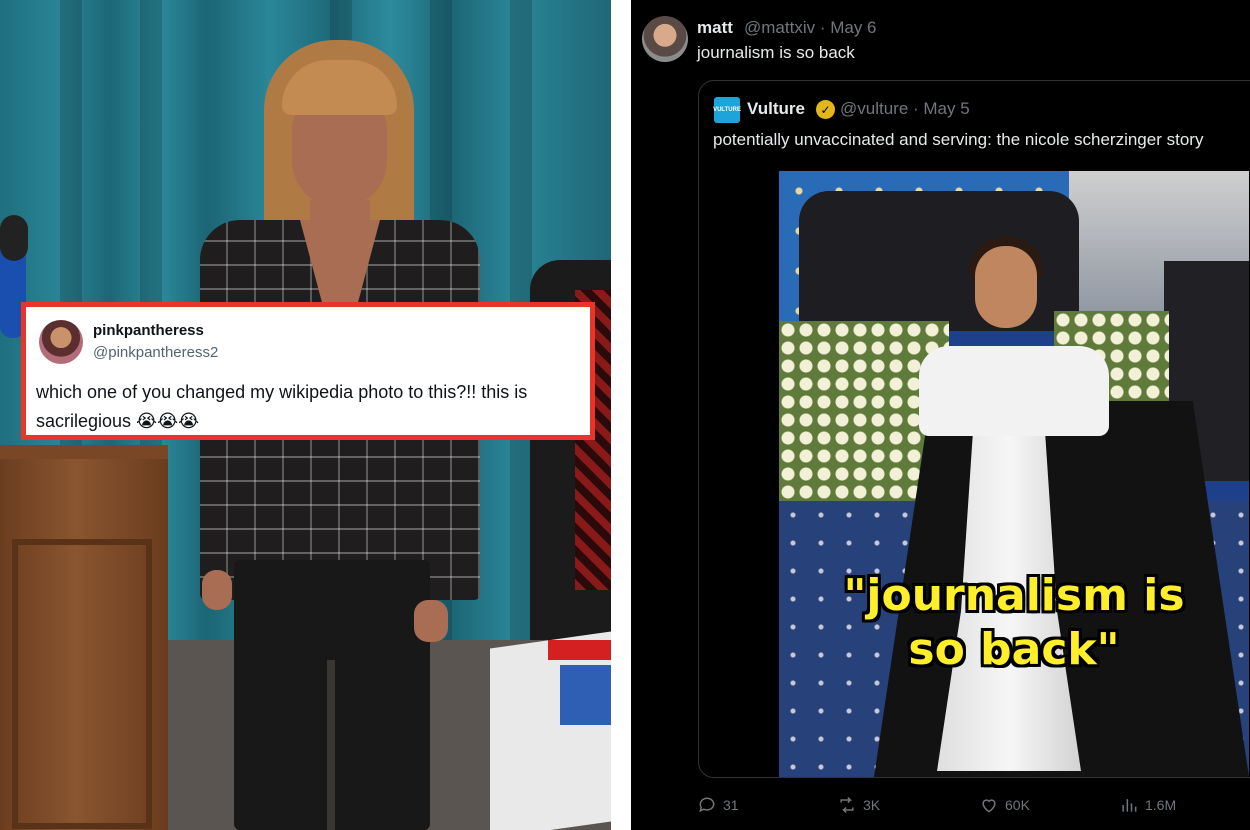 The height and width of the screenshot is (830, 1250). I want to click on heart-icon, so click(989, 806).